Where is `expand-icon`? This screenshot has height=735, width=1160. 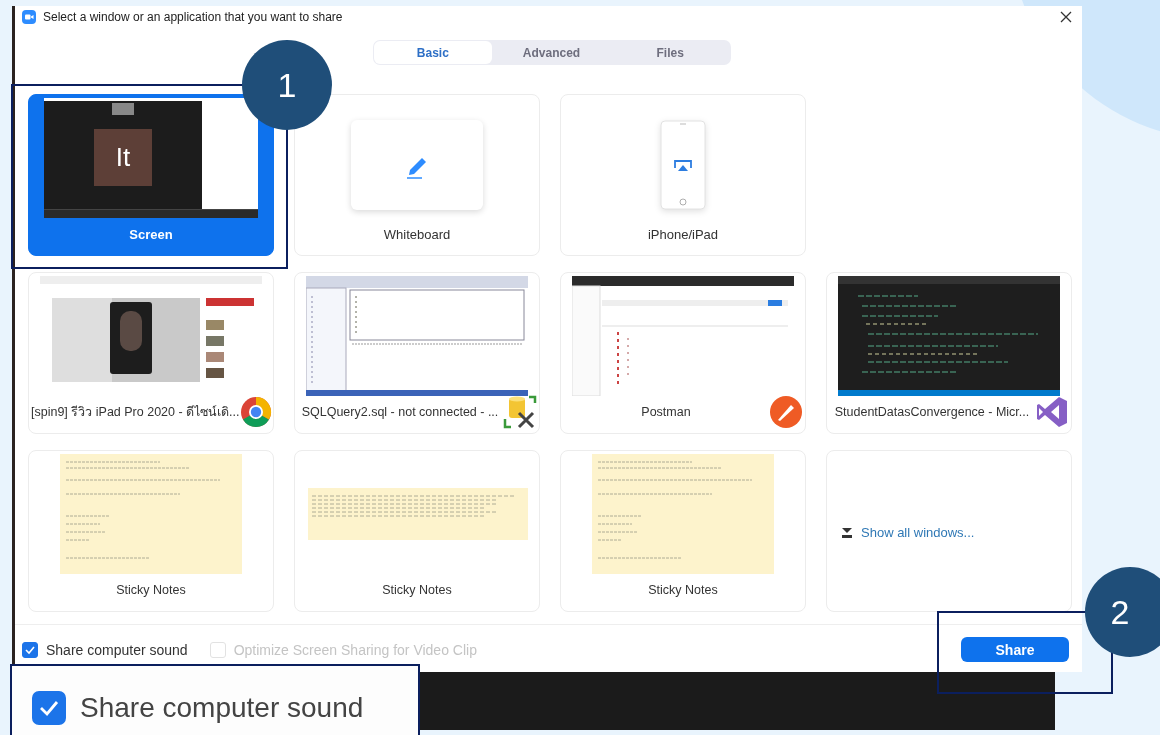 expand-icon is located at coordinates (847, 532).